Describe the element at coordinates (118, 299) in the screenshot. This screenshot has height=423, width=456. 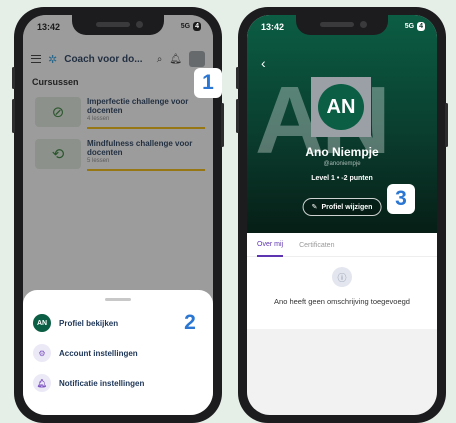
I see `sheet-handle` at that location.